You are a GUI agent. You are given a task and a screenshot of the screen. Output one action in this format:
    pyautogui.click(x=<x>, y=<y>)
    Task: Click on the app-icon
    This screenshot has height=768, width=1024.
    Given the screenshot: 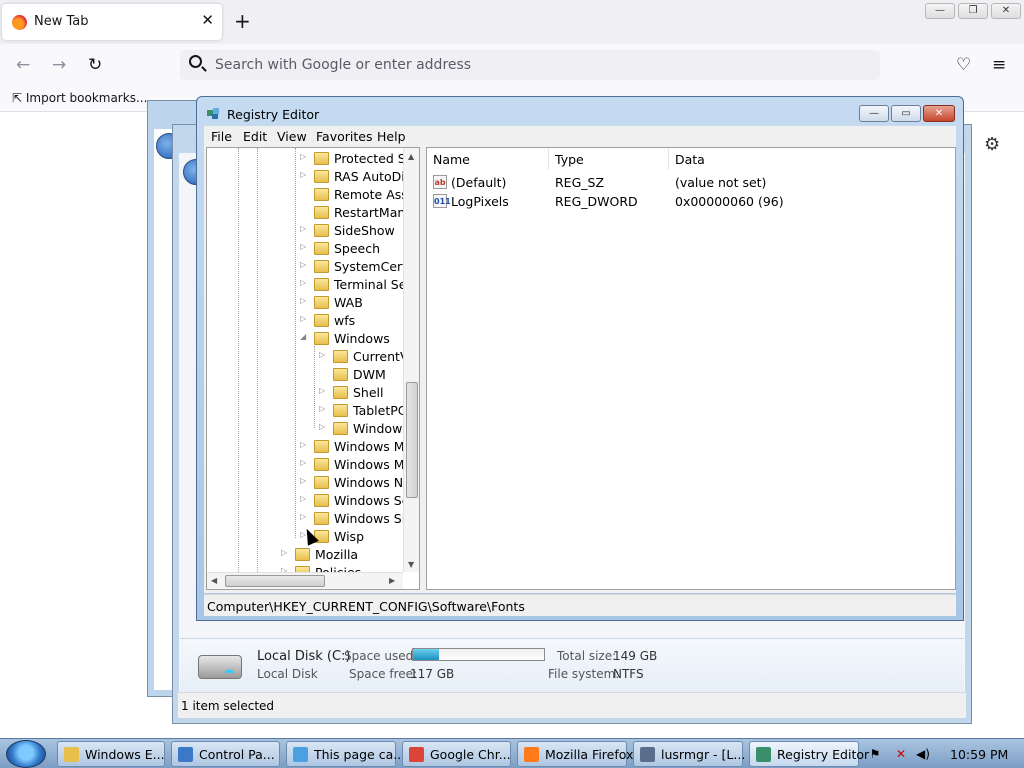 What is the action you would take?
    pyautogui.click(x=71, y=754)
    